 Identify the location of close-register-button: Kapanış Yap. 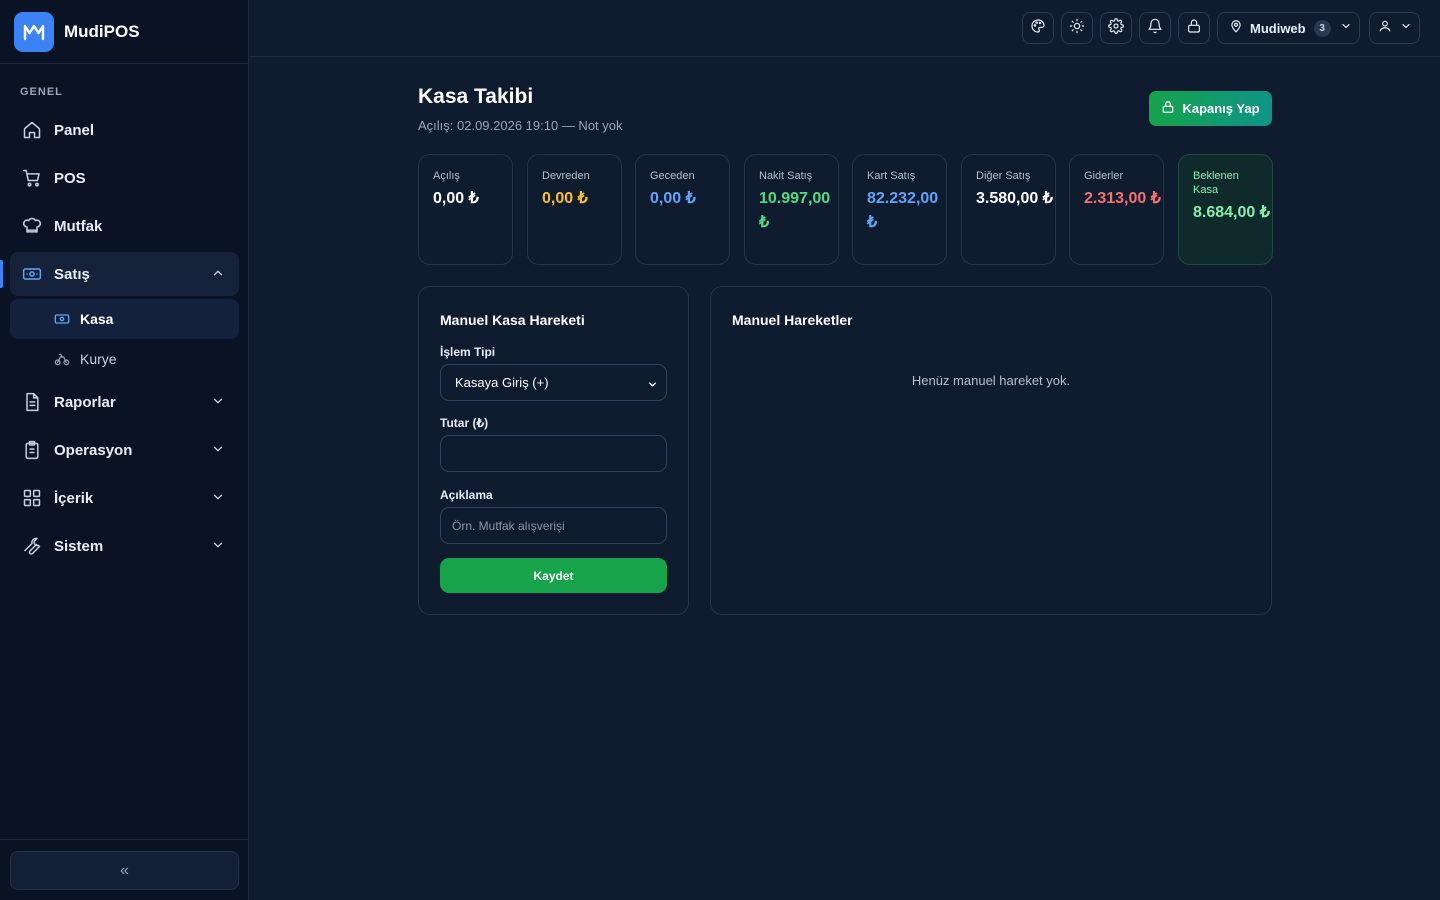
(1210, 108).